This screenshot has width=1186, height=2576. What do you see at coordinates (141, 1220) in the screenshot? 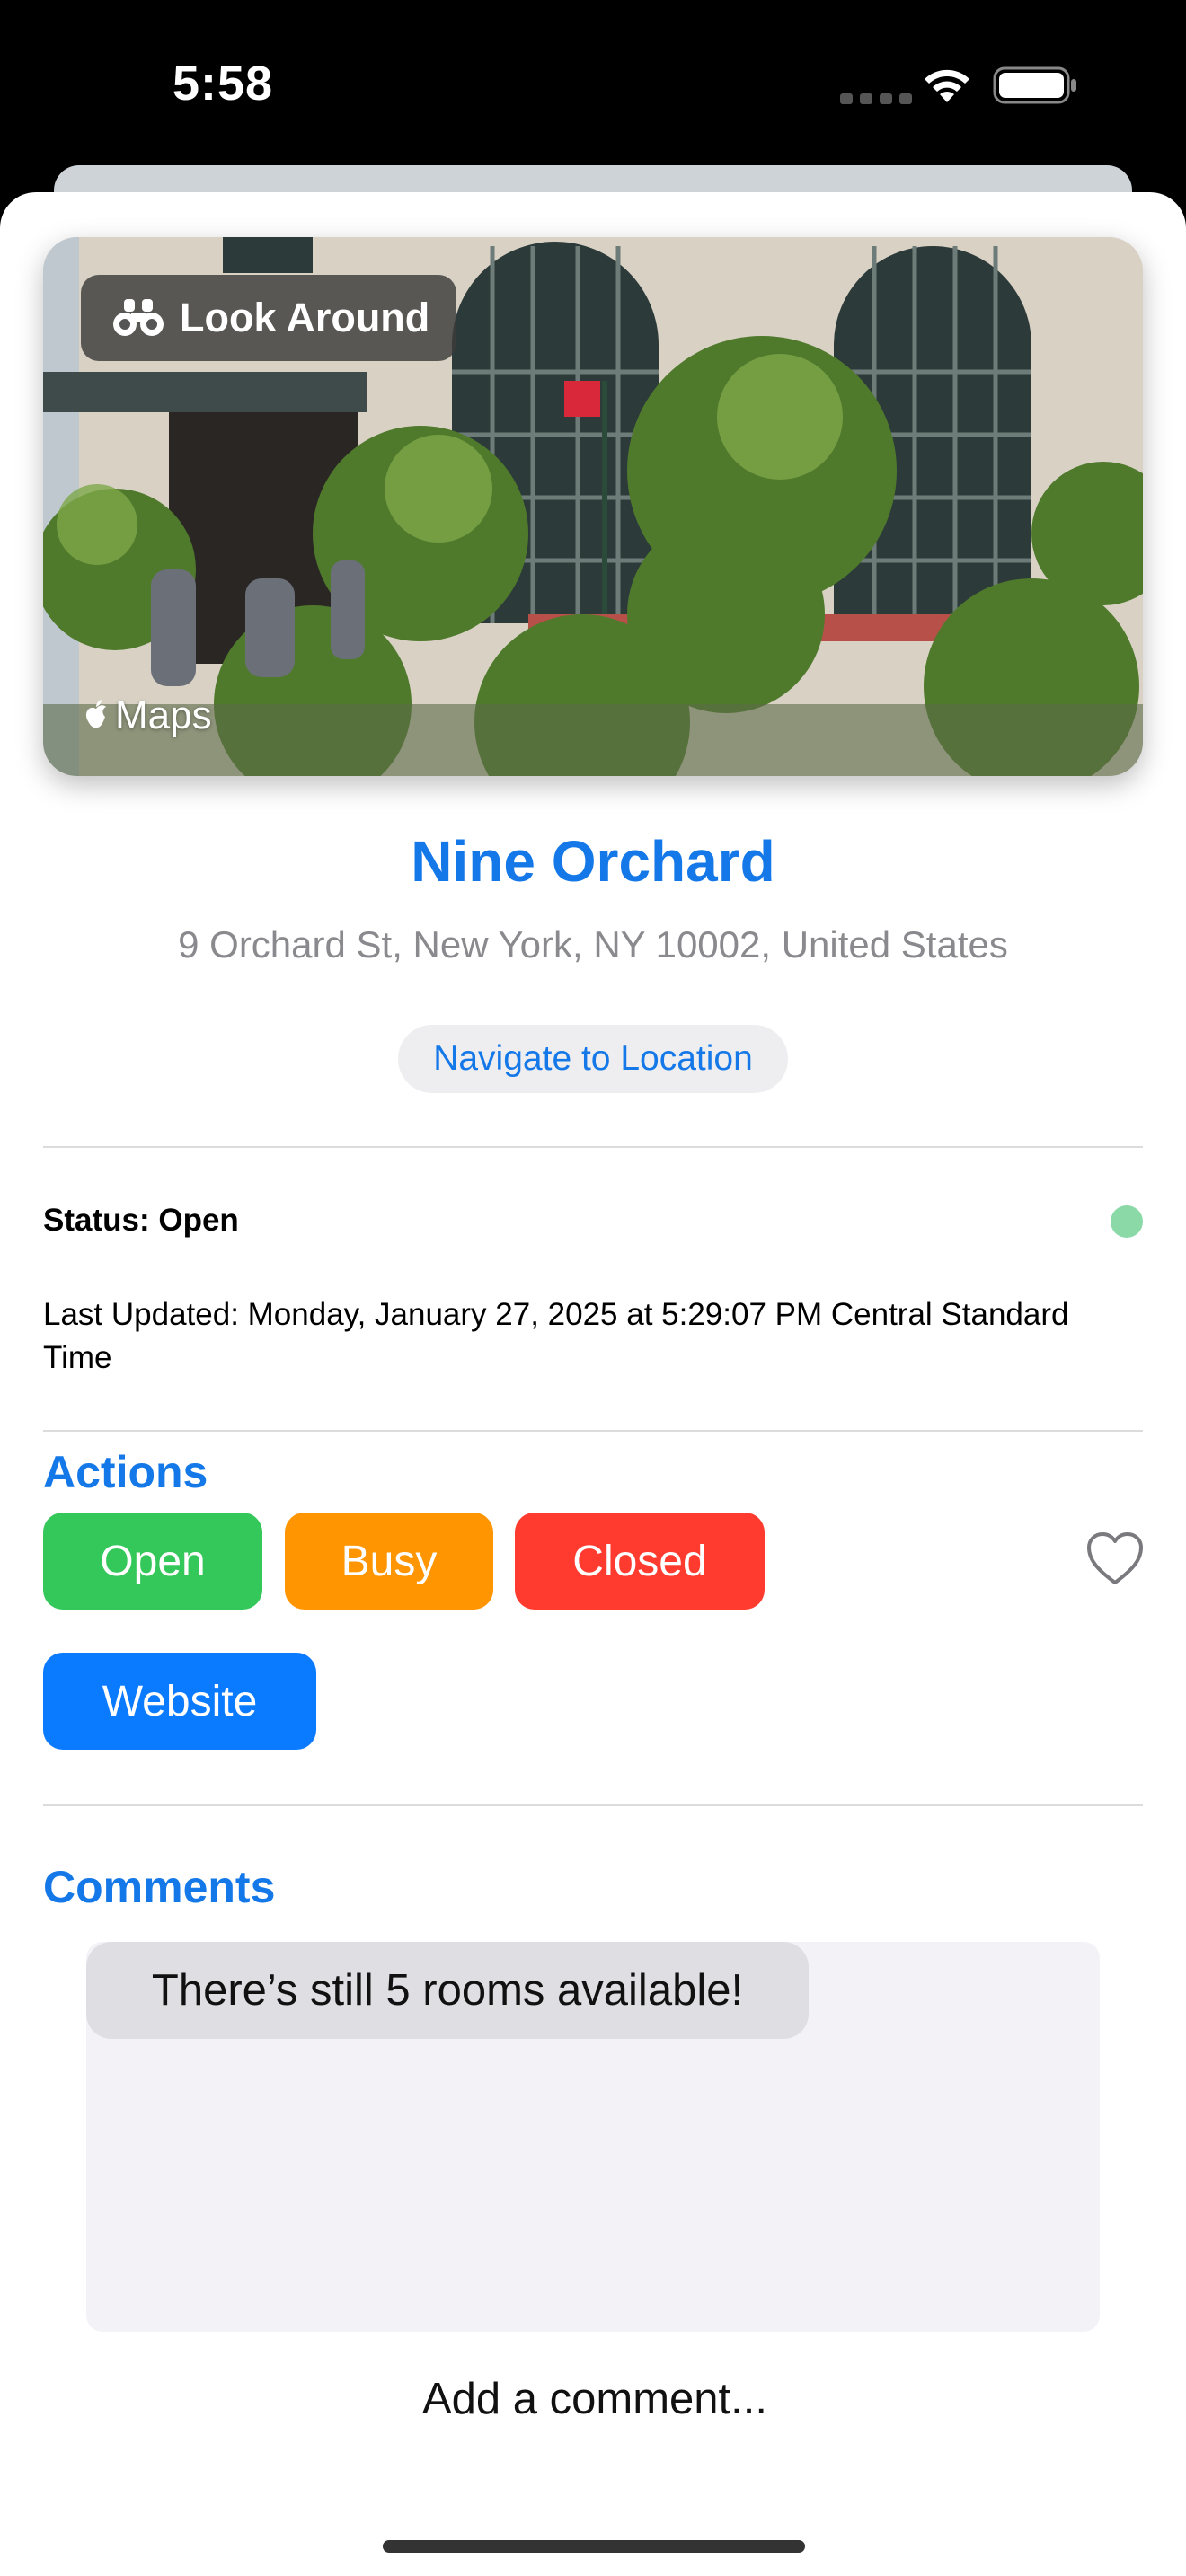
I see `status-label: Status: Open` at bounding box center [141, 1220].